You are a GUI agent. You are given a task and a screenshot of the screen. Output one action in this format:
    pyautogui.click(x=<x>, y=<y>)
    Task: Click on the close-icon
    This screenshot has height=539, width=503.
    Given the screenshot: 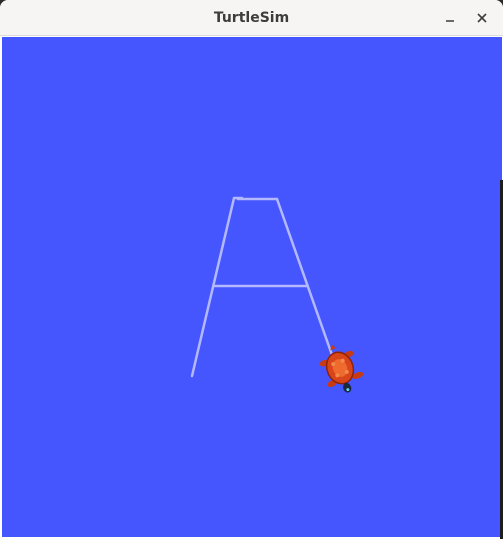 What is the action you would take?
    pyautogui.click(x=482, y=18)
    